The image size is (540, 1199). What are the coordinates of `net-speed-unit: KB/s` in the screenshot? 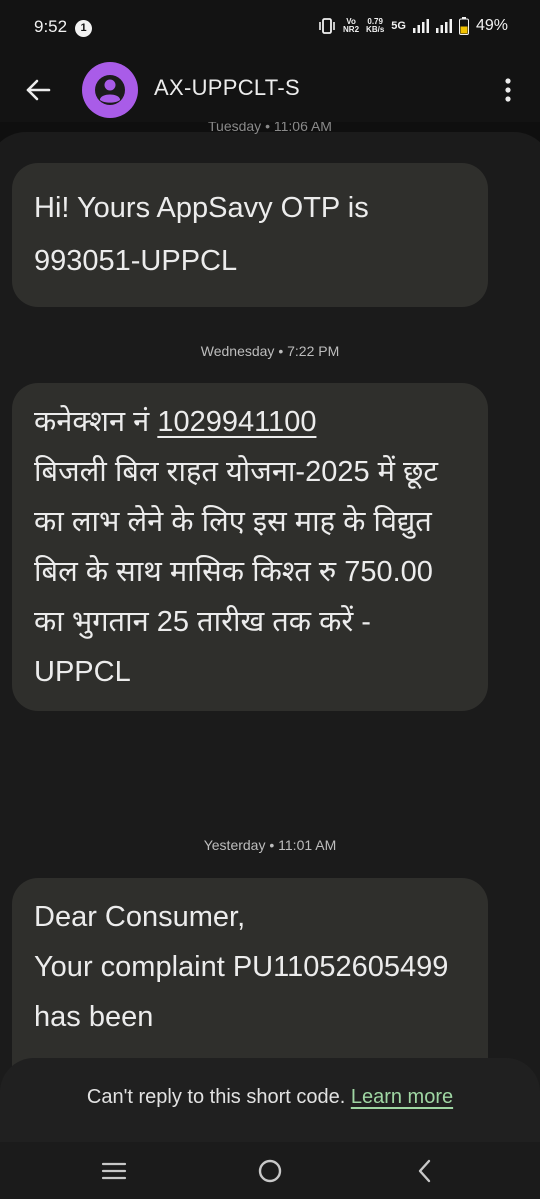 It's located at (375, 29).